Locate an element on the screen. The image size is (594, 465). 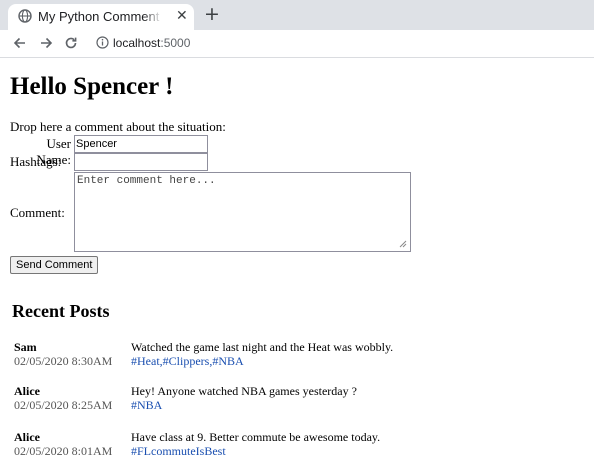
resize-grip-icon is located at coordinates (403, 244).